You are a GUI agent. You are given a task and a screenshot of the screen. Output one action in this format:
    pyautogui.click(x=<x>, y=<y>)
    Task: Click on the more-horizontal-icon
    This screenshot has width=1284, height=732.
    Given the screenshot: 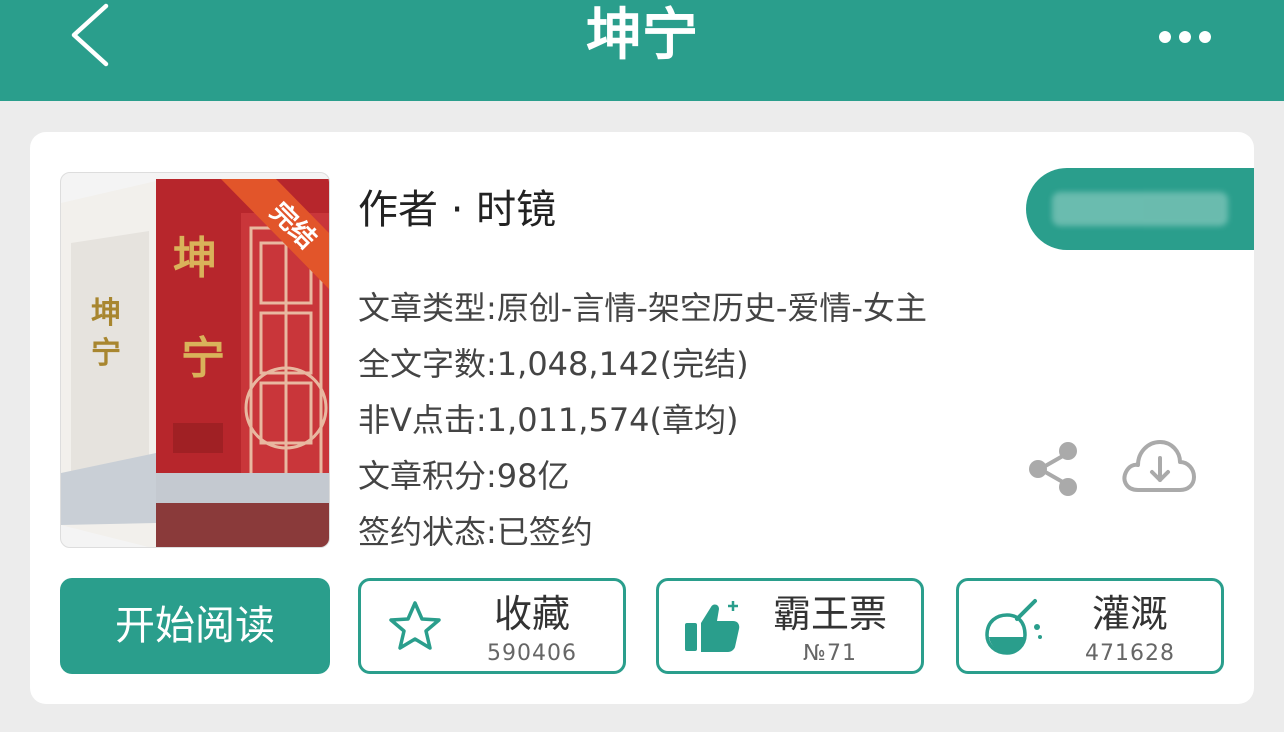 What is the action you would take?
    pyautogui.click(x=1185, y=37)
    